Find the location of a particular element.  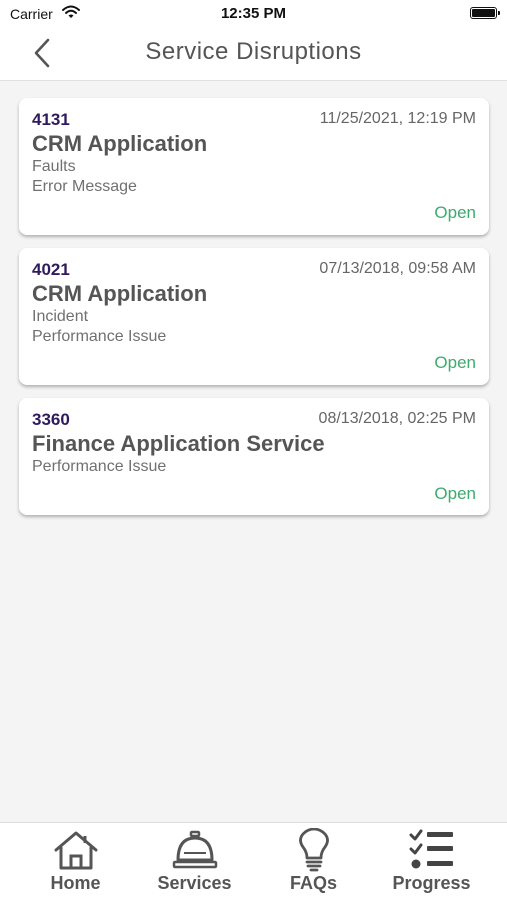

disruption-id: 4021 is located at coordinates (51, 269).